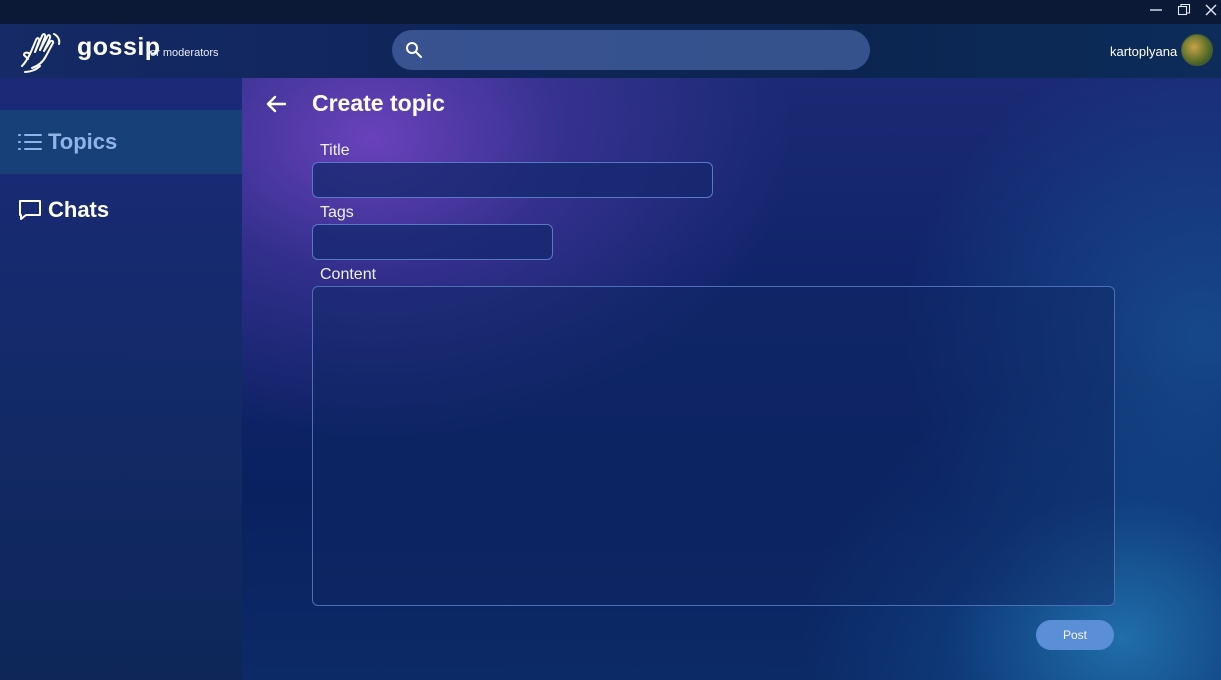 The image size is (1221, 680). I want to click on search-input, so click(647, 50).